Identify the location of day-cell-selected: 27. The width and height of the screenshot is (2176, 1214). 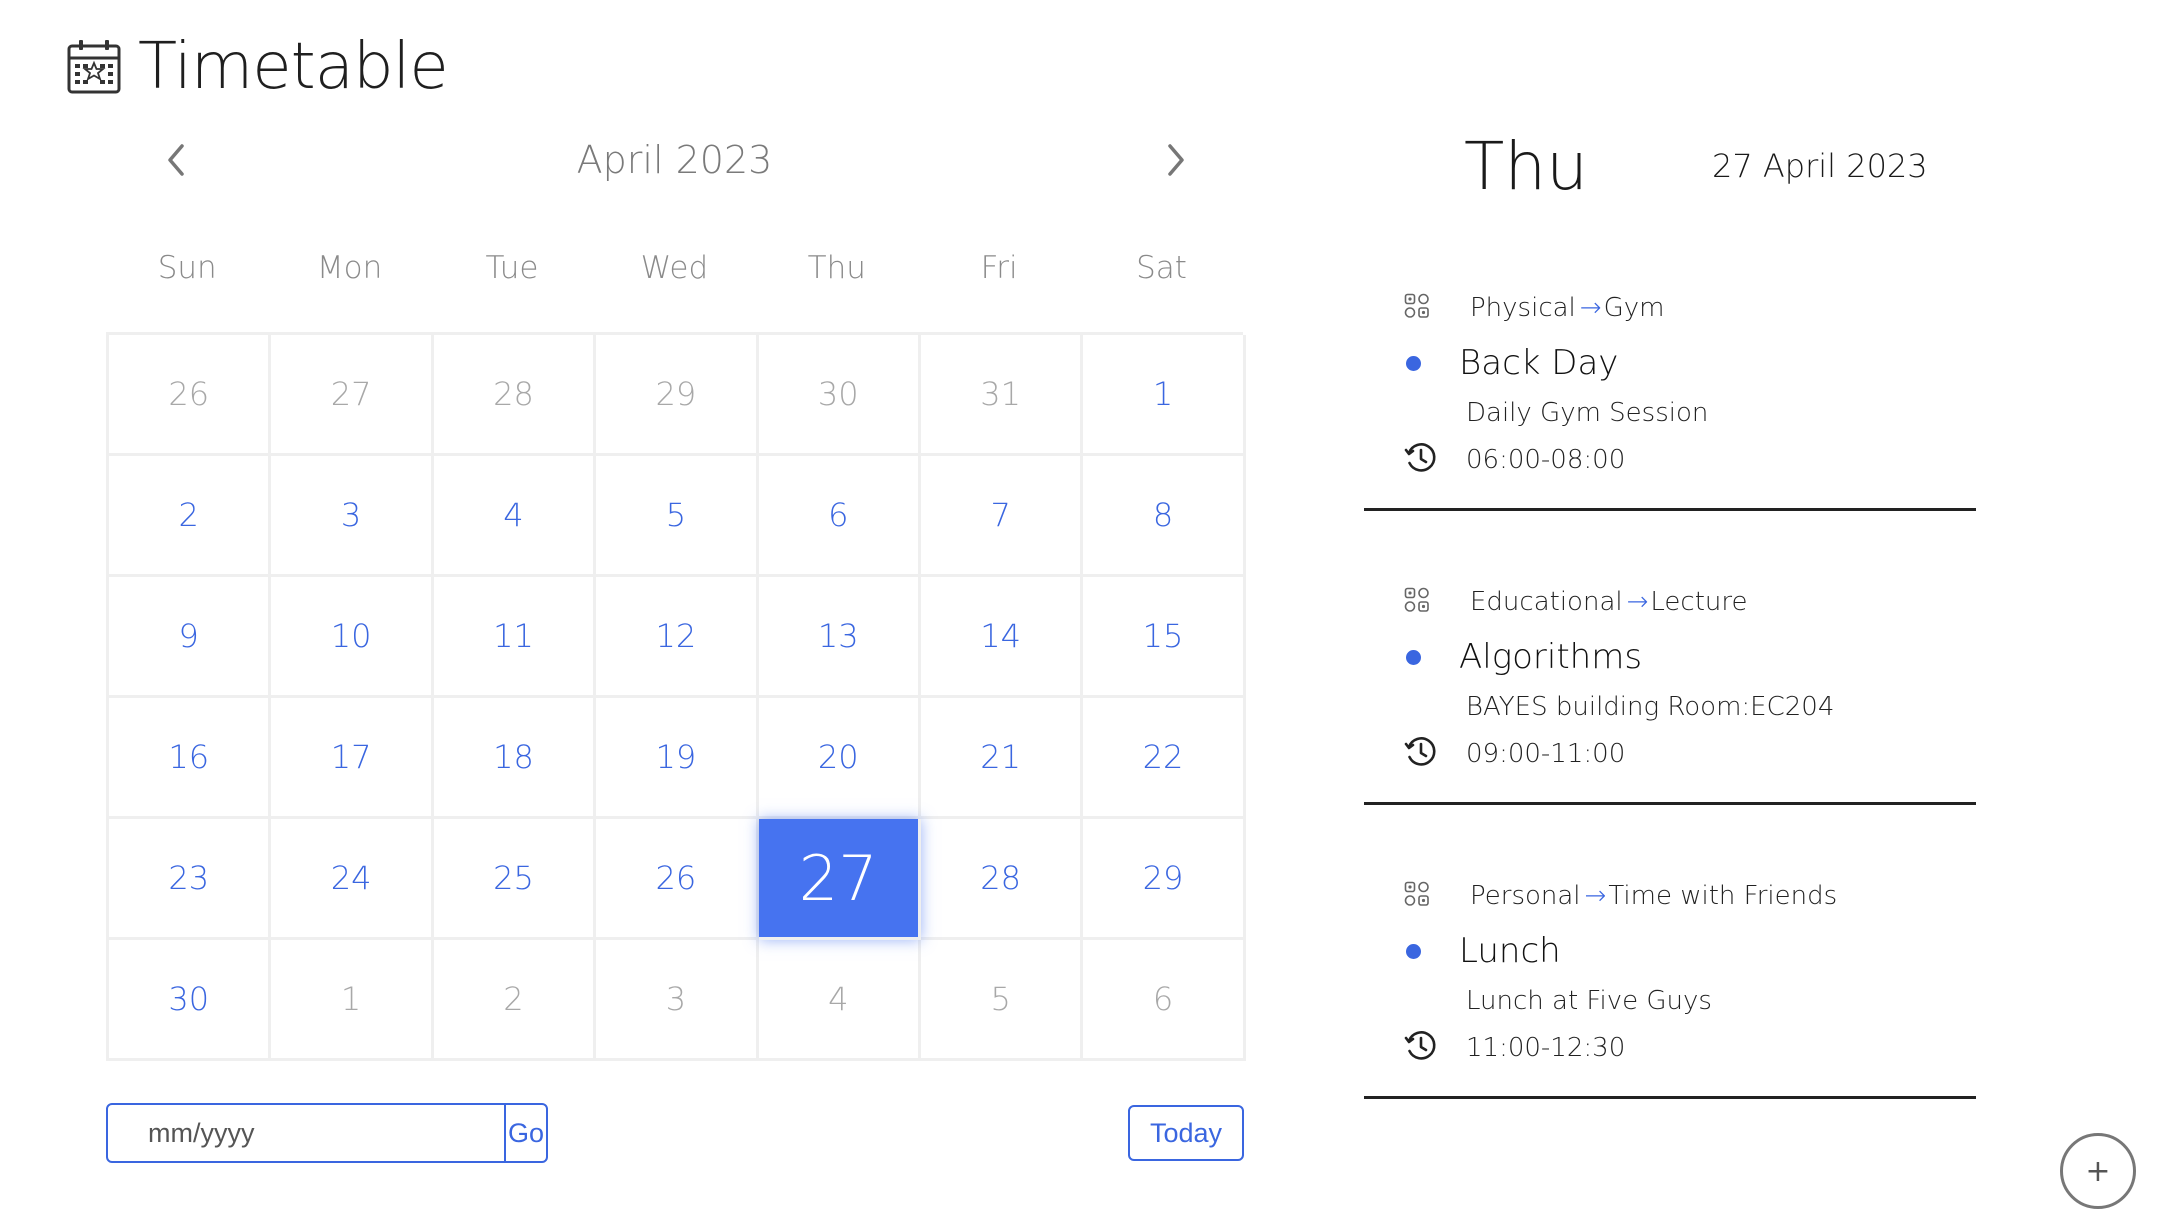
(839, 879).